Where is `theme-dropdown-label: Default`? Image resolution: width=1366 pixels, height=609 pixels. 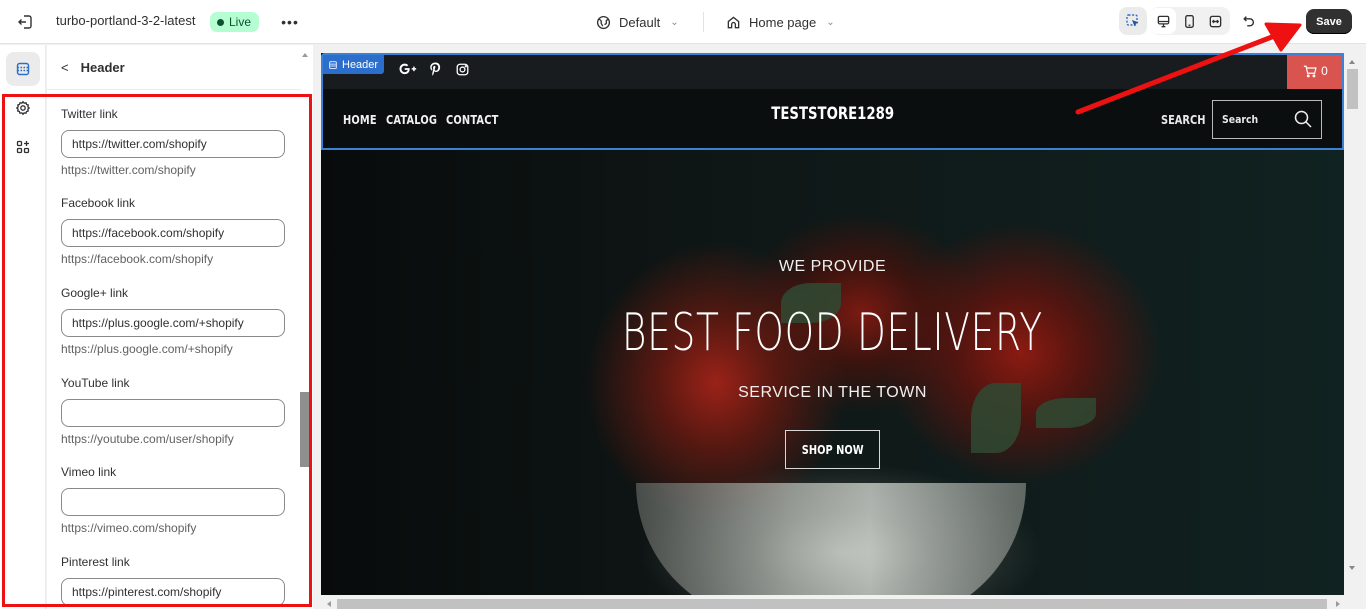
theme-dropdown-label: Default is located at coordinates (640, 22).